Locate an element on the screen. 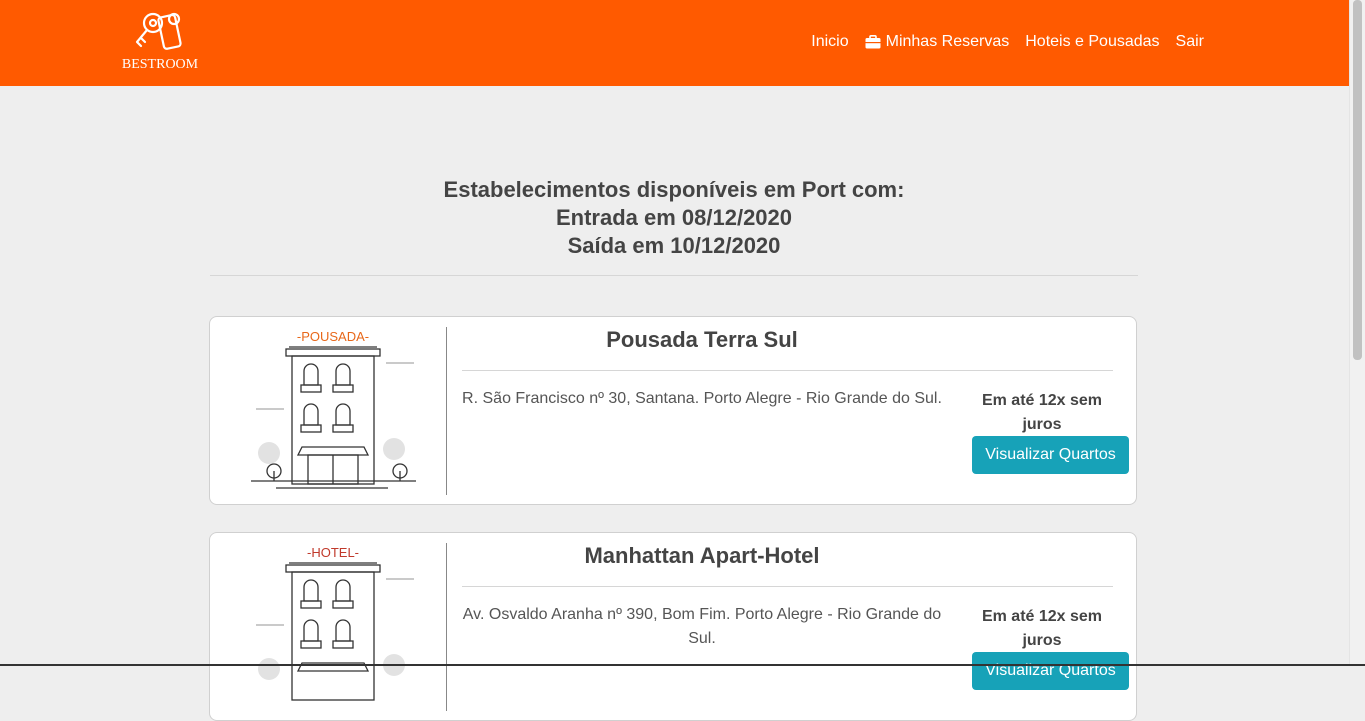 The width and height of the screenshot is (1365, 721). brand-name: BESTROOM is located at coordinates (160, 64).